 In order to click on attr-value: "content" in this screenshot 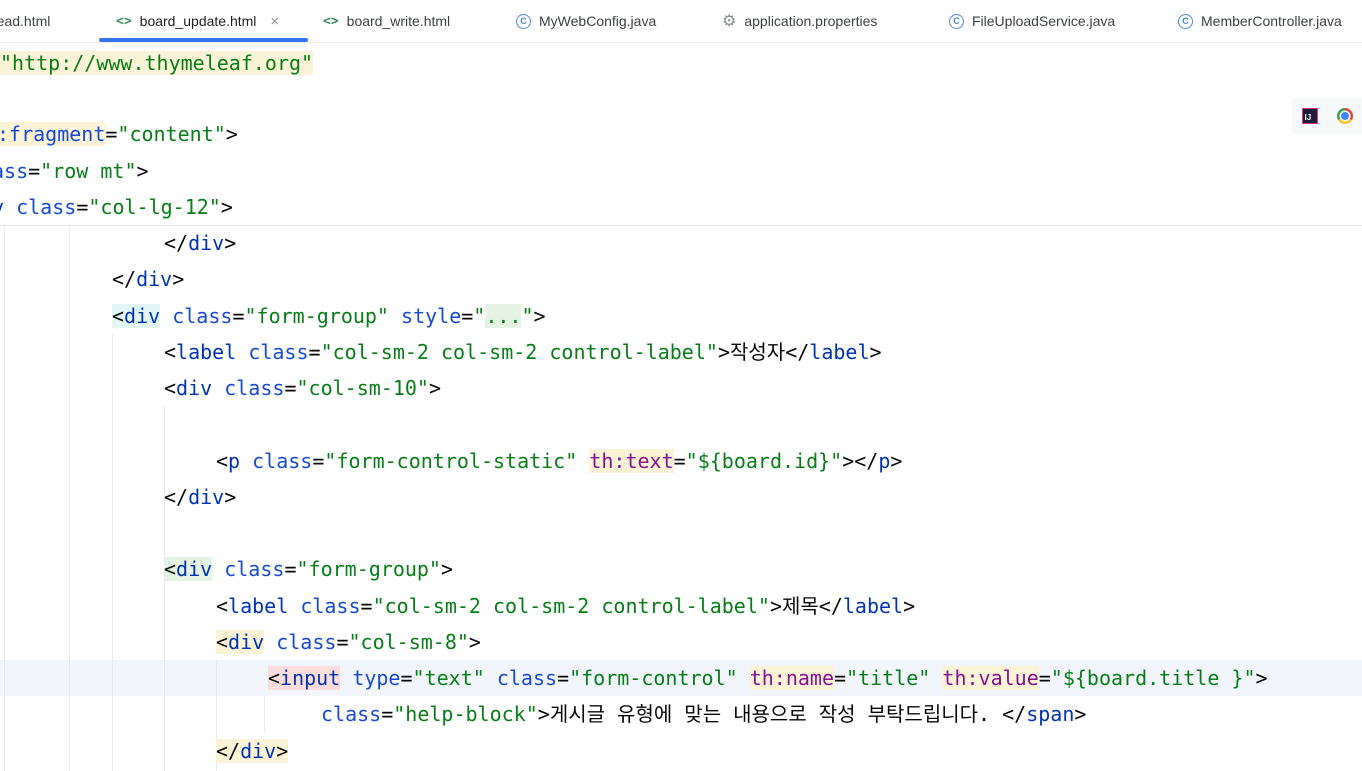, I will do `click(171, 134)`.